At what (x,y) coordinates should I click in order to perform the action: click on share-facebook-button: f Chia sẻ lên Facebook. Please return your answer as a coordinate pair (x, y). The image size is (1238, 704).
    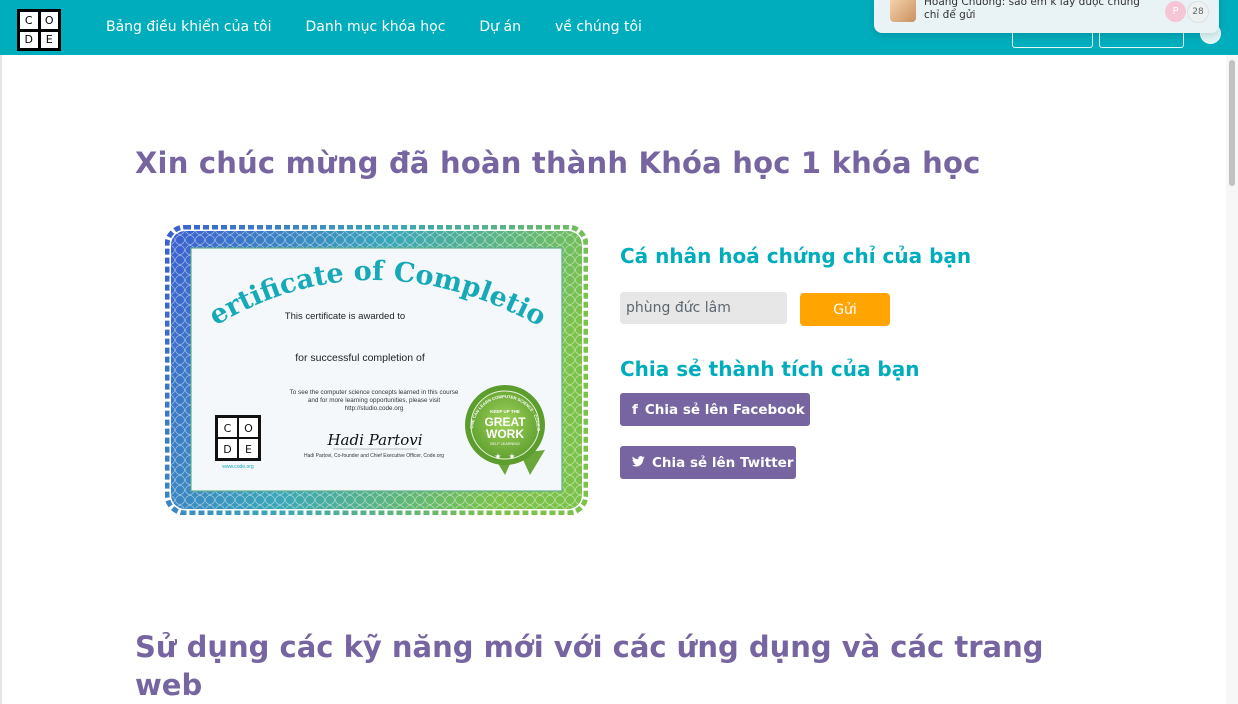
    Looking at the image, I should click on (715, 409).